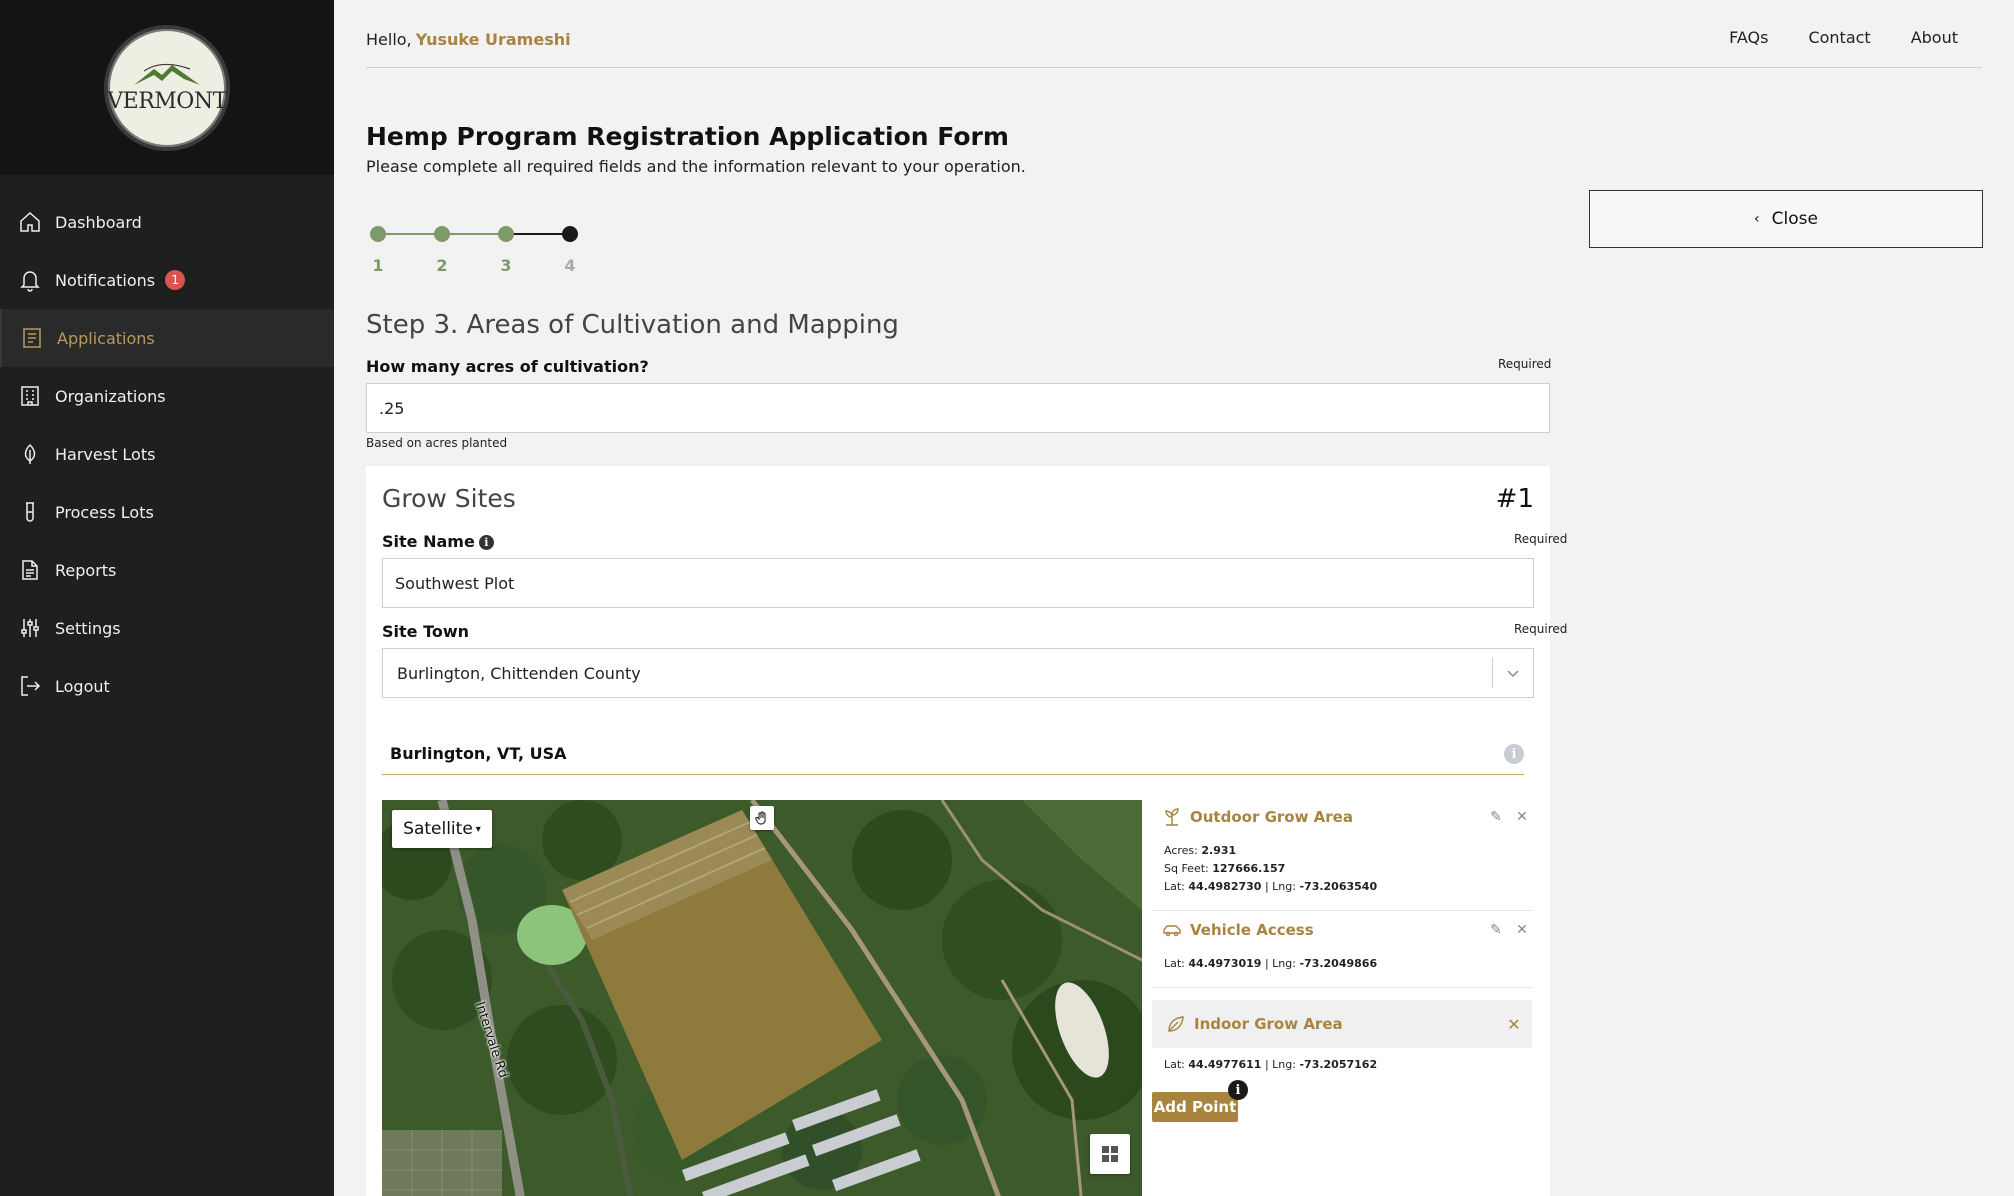 The width and height of the screenshot is (2014, 1196). Describe the element at coordinates (167, 396) in the screenshot. I see `sidebar-item-organizations: Organizations` at that location.